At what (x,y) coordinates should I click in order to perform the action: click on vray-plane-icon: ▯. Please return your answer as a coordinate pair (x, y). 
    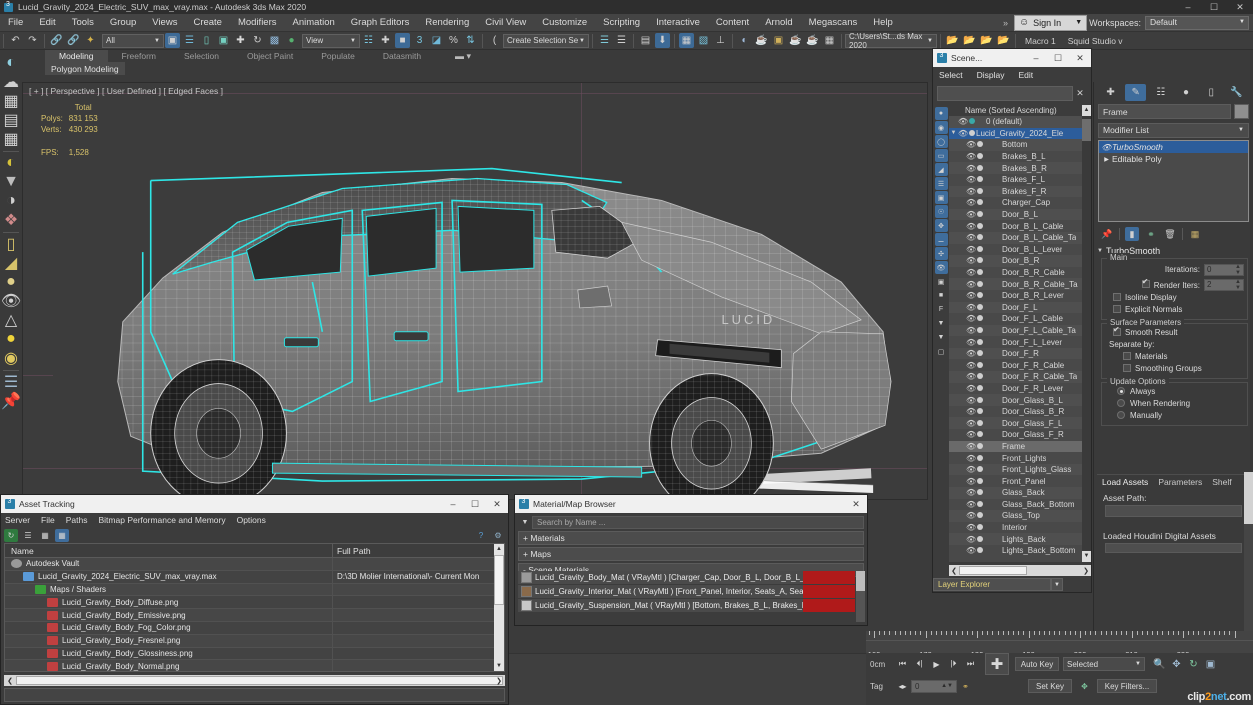
    Looking at the image, I should click on (11, 244).